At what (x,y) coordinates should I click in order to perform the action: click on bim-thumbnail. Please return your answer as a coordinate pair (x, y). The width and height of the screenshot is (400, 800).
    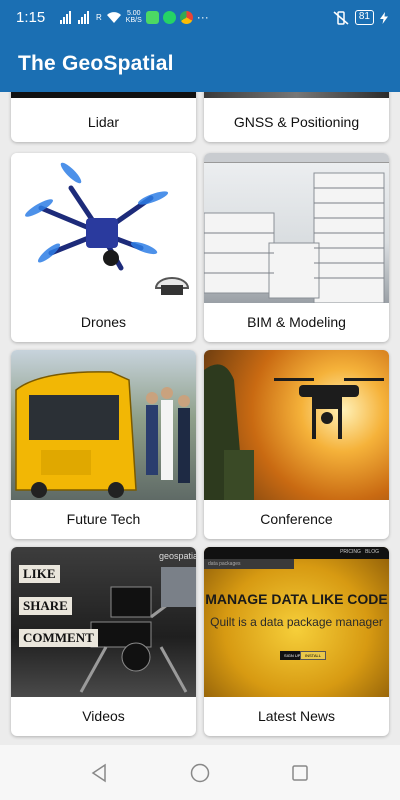
    Looking at the image, I should click on (296, 228).